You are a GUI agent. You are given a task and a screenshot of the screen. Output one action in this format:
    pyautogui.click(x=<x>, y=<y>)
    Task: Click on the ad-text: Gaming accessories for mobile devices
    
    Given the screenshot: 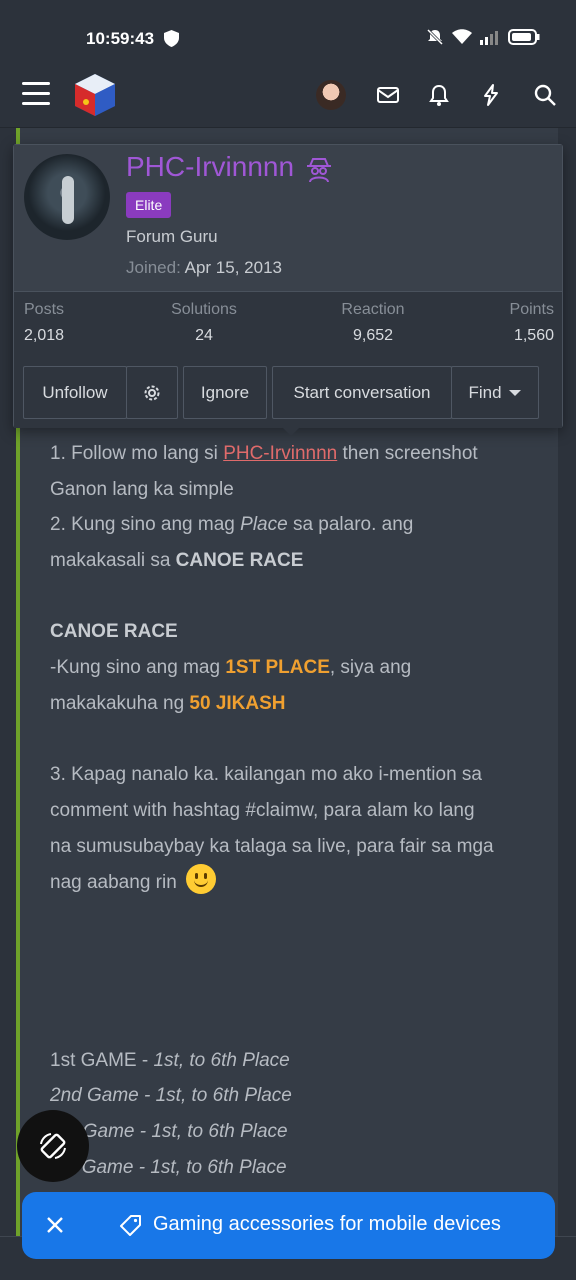 What is the action you would take?
    pyautogui.click(x=327, y=1224)
    